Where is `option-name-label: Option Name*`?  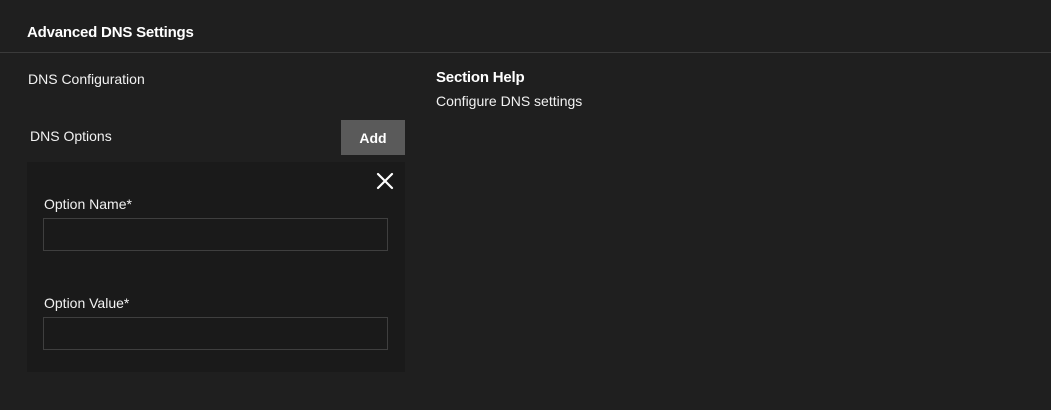 option-name-label: Option Name* is located at coordinates (88, 204).